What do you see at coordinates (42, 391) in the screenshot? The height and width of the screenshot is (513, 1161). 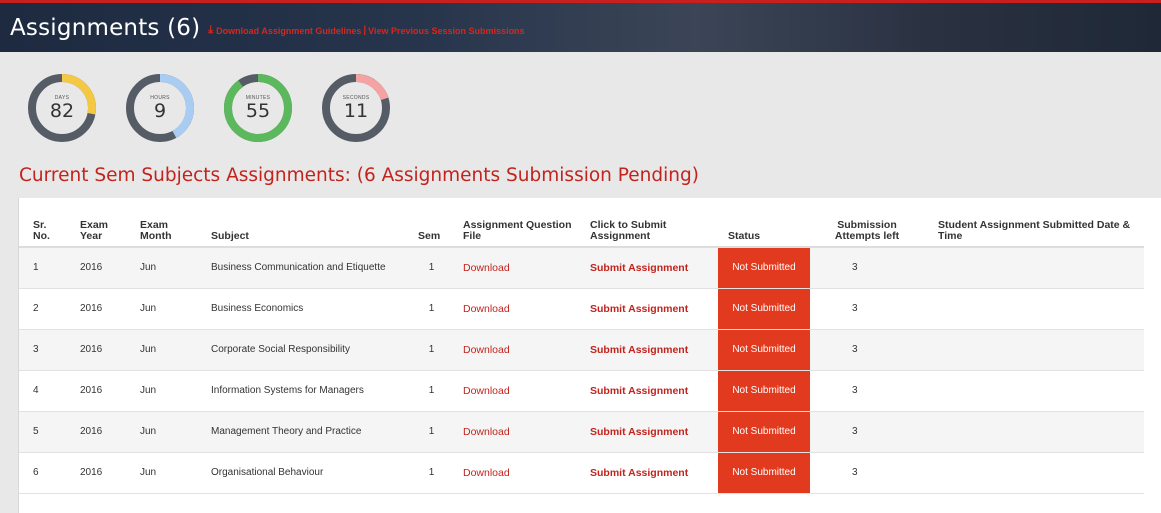 I see `cell-sr-no: 4` at bounding box center [42, 391].